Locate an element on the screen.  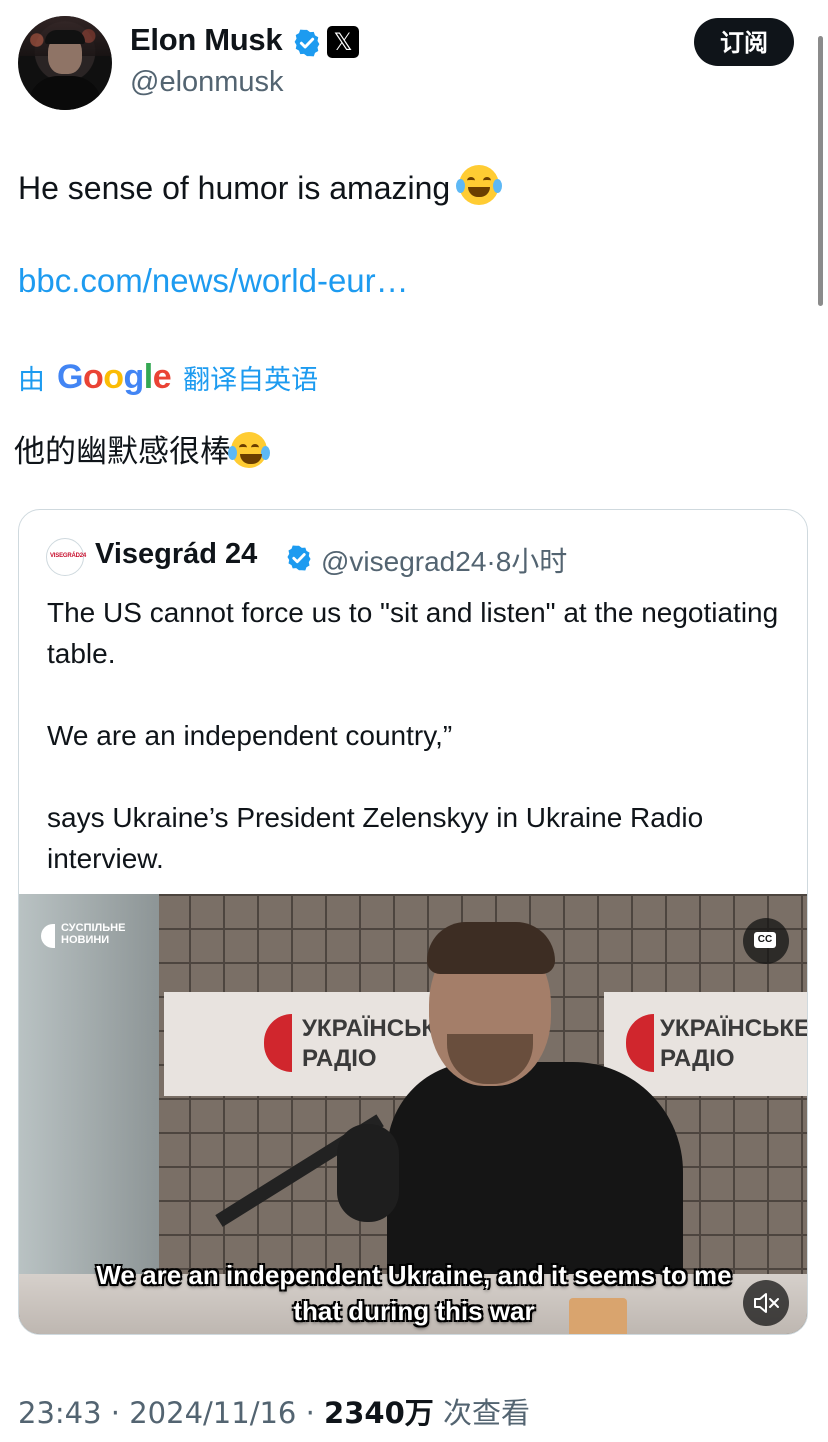
author-avatar is located at coordinates (65, 63).